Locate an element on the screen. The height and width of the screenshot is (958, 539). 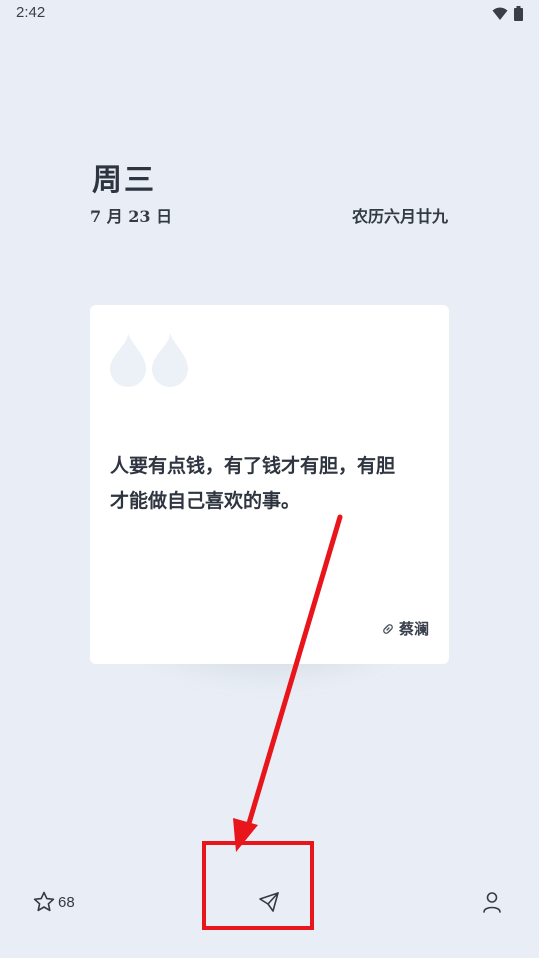
user-icon is located at coordinates (492, 902).